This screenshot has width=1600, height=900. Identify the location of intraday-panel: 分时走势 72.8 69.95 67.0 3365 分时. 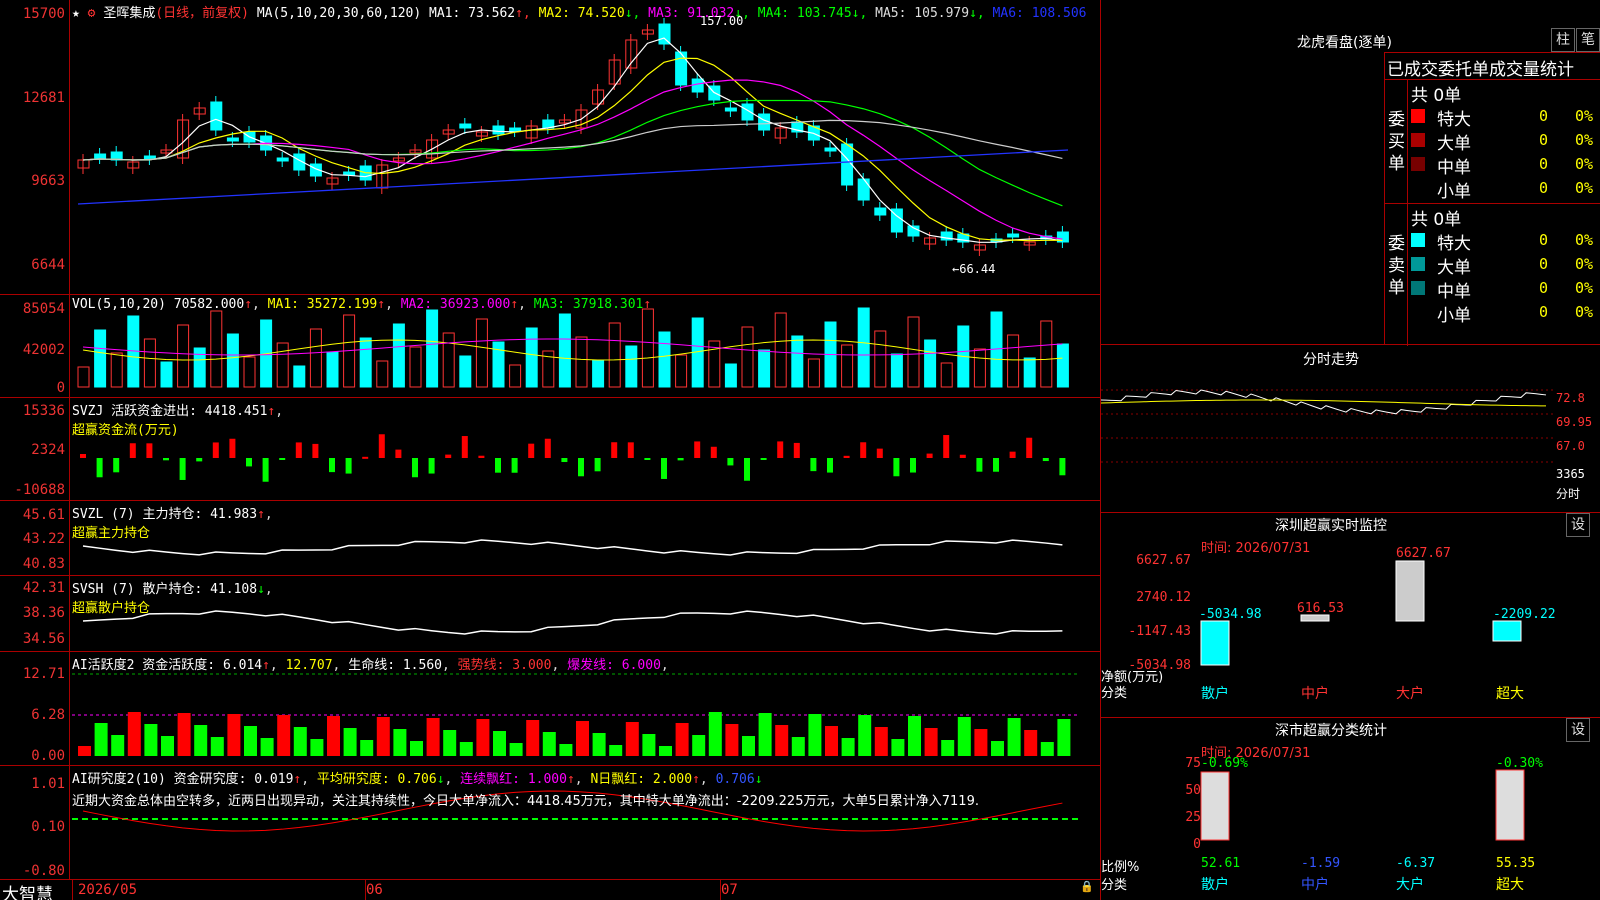
(1350, 429).